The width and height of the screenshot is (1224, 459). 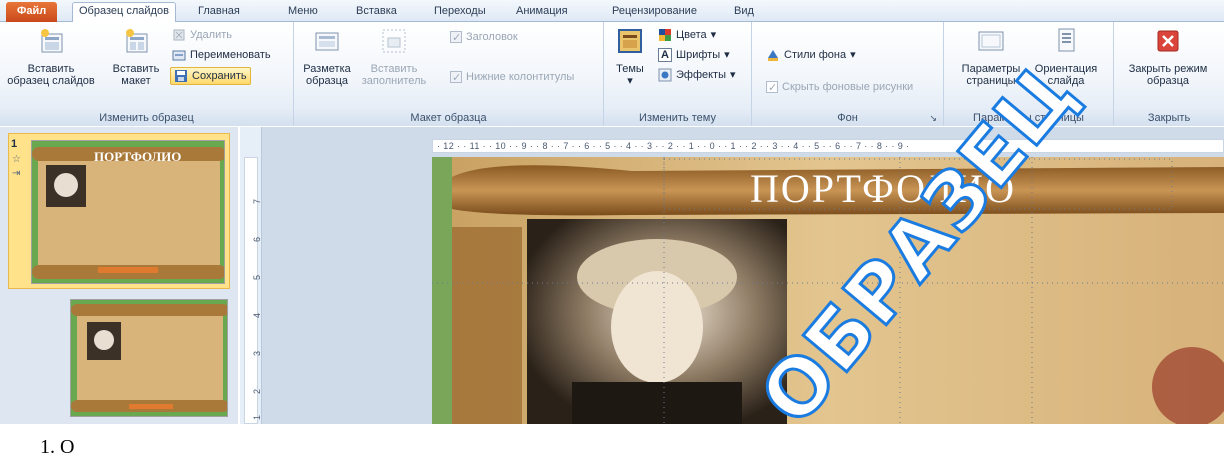 I want to click on page-setup-line2: страницы, so click(x=991, y=81).